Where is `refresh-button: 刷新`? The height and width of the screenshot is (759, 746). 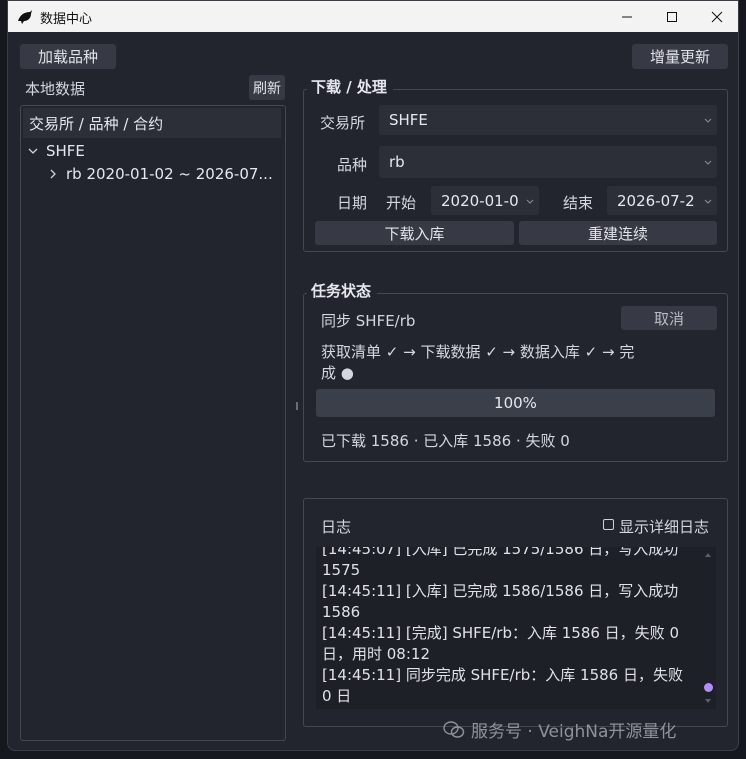
refresh-button: 刷新 is located at coordinates (267, 87).